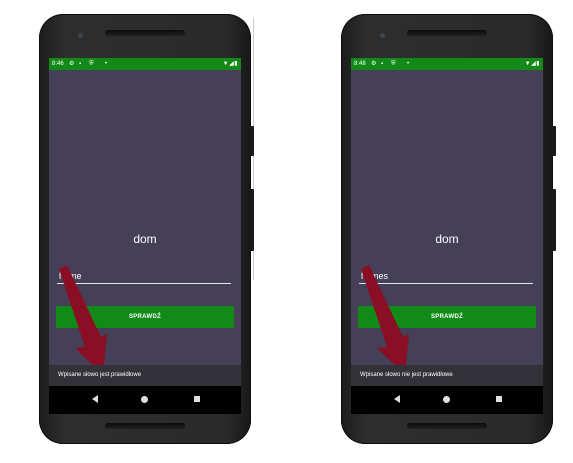  What do you see at coordinates (447, 64) in the screenshot?
I see `status-bar: 8:48 ⚙ ▪ ⛨ • ▼◢▮` at bounding box center [447, 64].